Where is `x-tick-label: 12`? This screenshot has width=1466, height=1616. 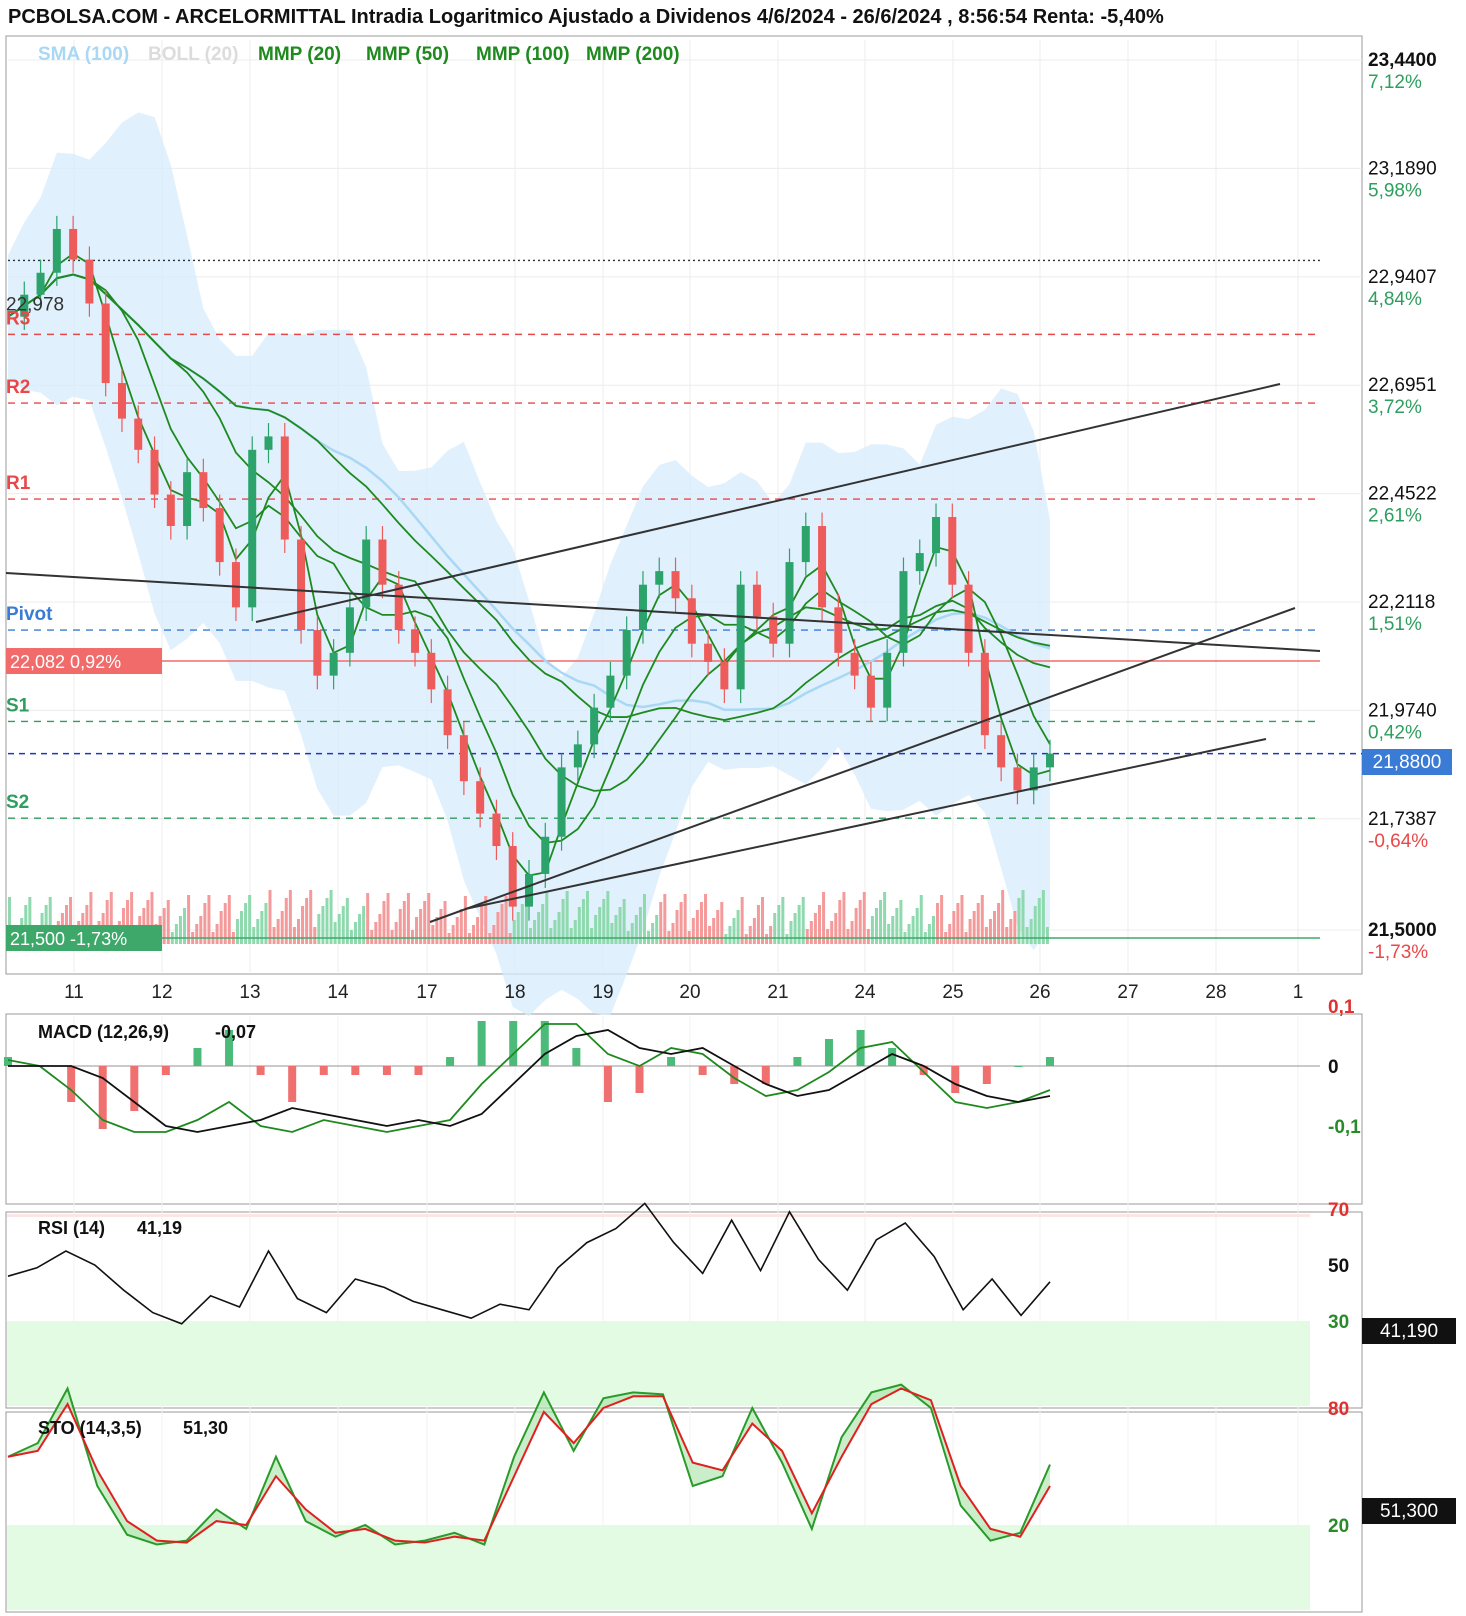 x-tick-label: 12 is located at coordinates (161, 992).